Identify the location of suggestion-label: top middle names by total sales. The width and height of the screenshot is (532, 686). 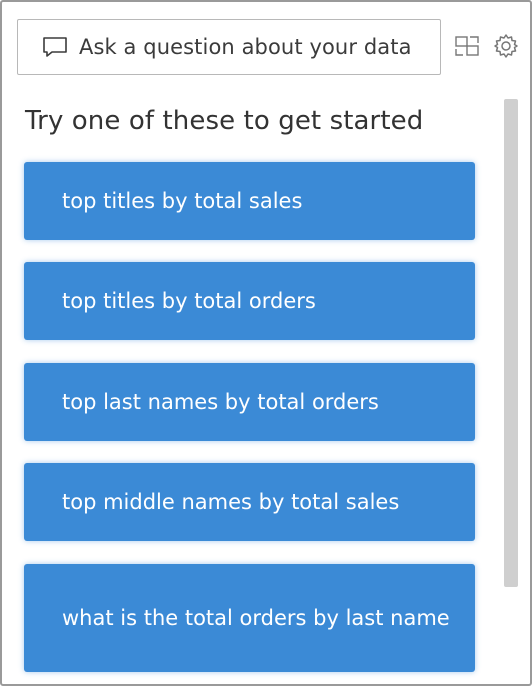
(231, 501).